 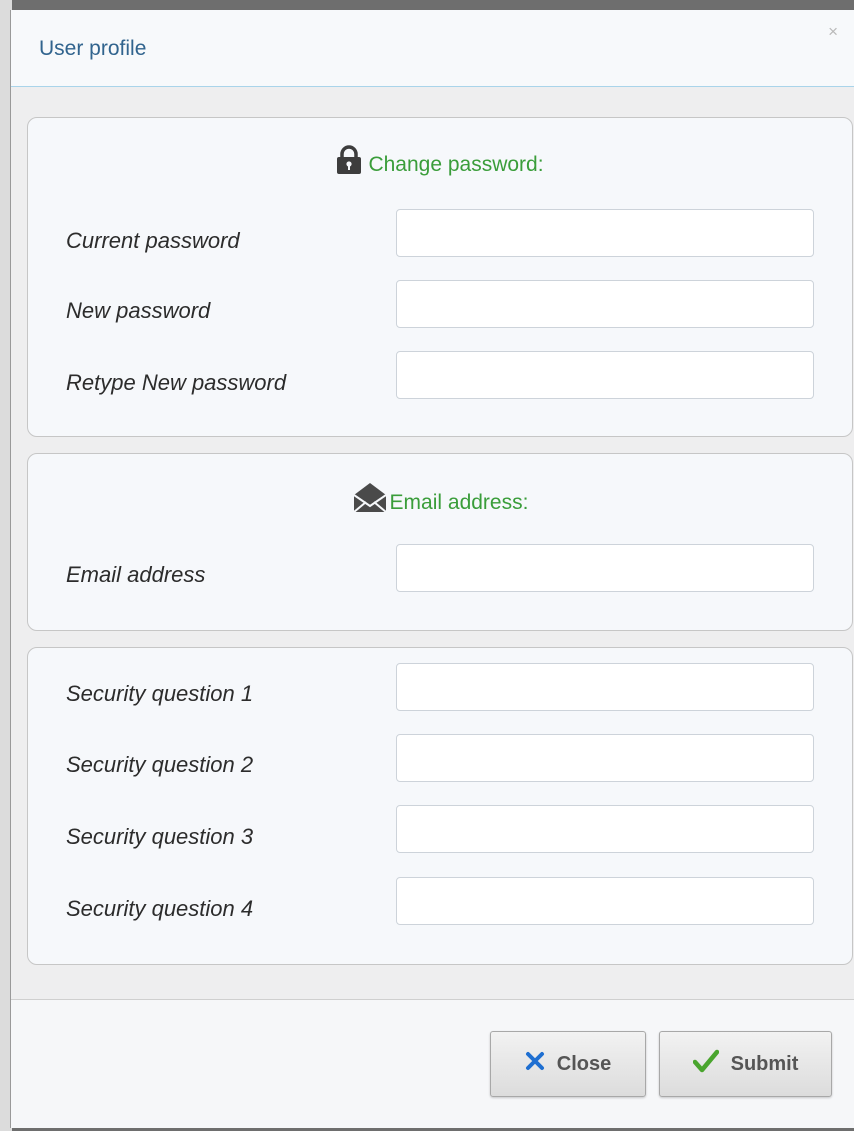 I want to click on dialog-header: User profile ×, so click(x=432, y=48).